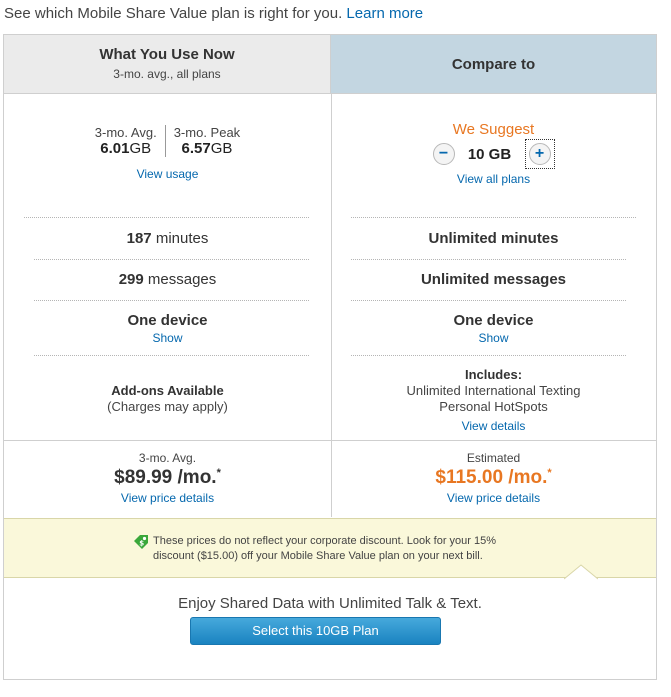 The height and width of the screenshot is (697, 671). I want to click on minutes-value: 187, so click(139, 238).